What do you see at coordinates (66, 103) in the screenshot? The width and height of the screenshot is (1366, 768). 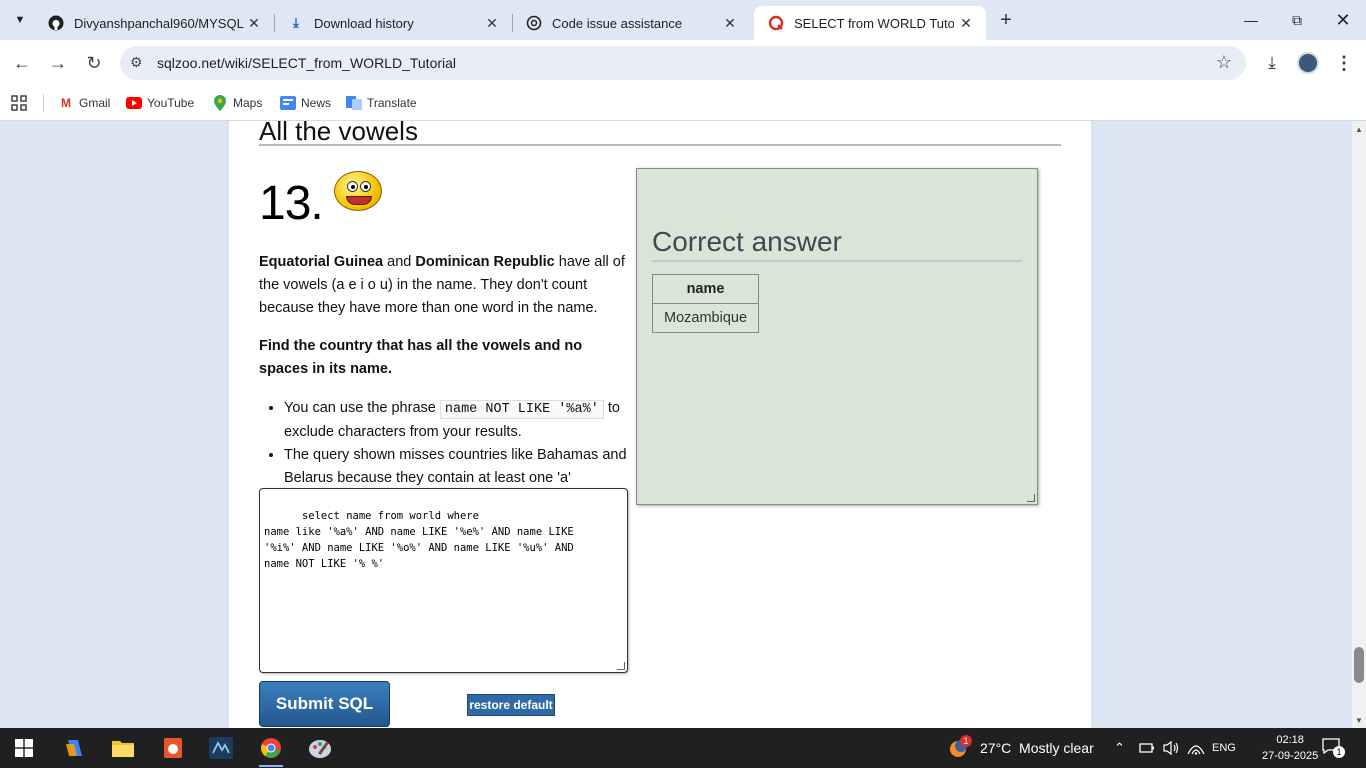 I see `gmail-icon: M` at bounding box center [66, 103].